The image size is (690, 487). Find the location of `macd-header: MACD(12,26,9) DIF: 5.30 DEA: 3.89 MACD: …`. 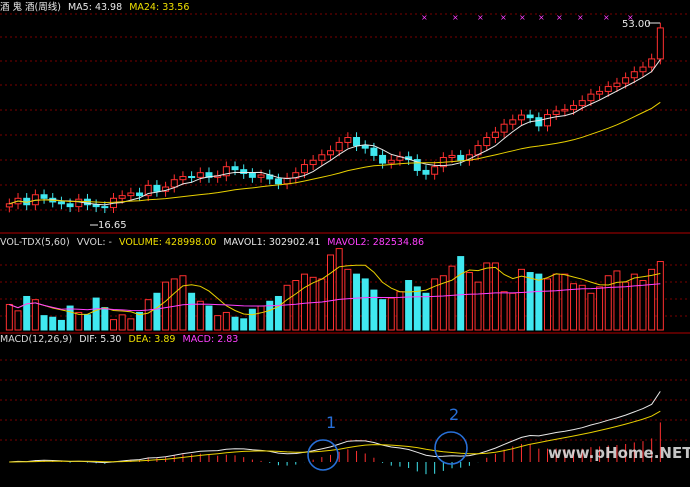

macd-header: MACD(12,26,9) DIF: 5.30 DEA: 3.89 MACD: … is located at coordinates (121, 340).